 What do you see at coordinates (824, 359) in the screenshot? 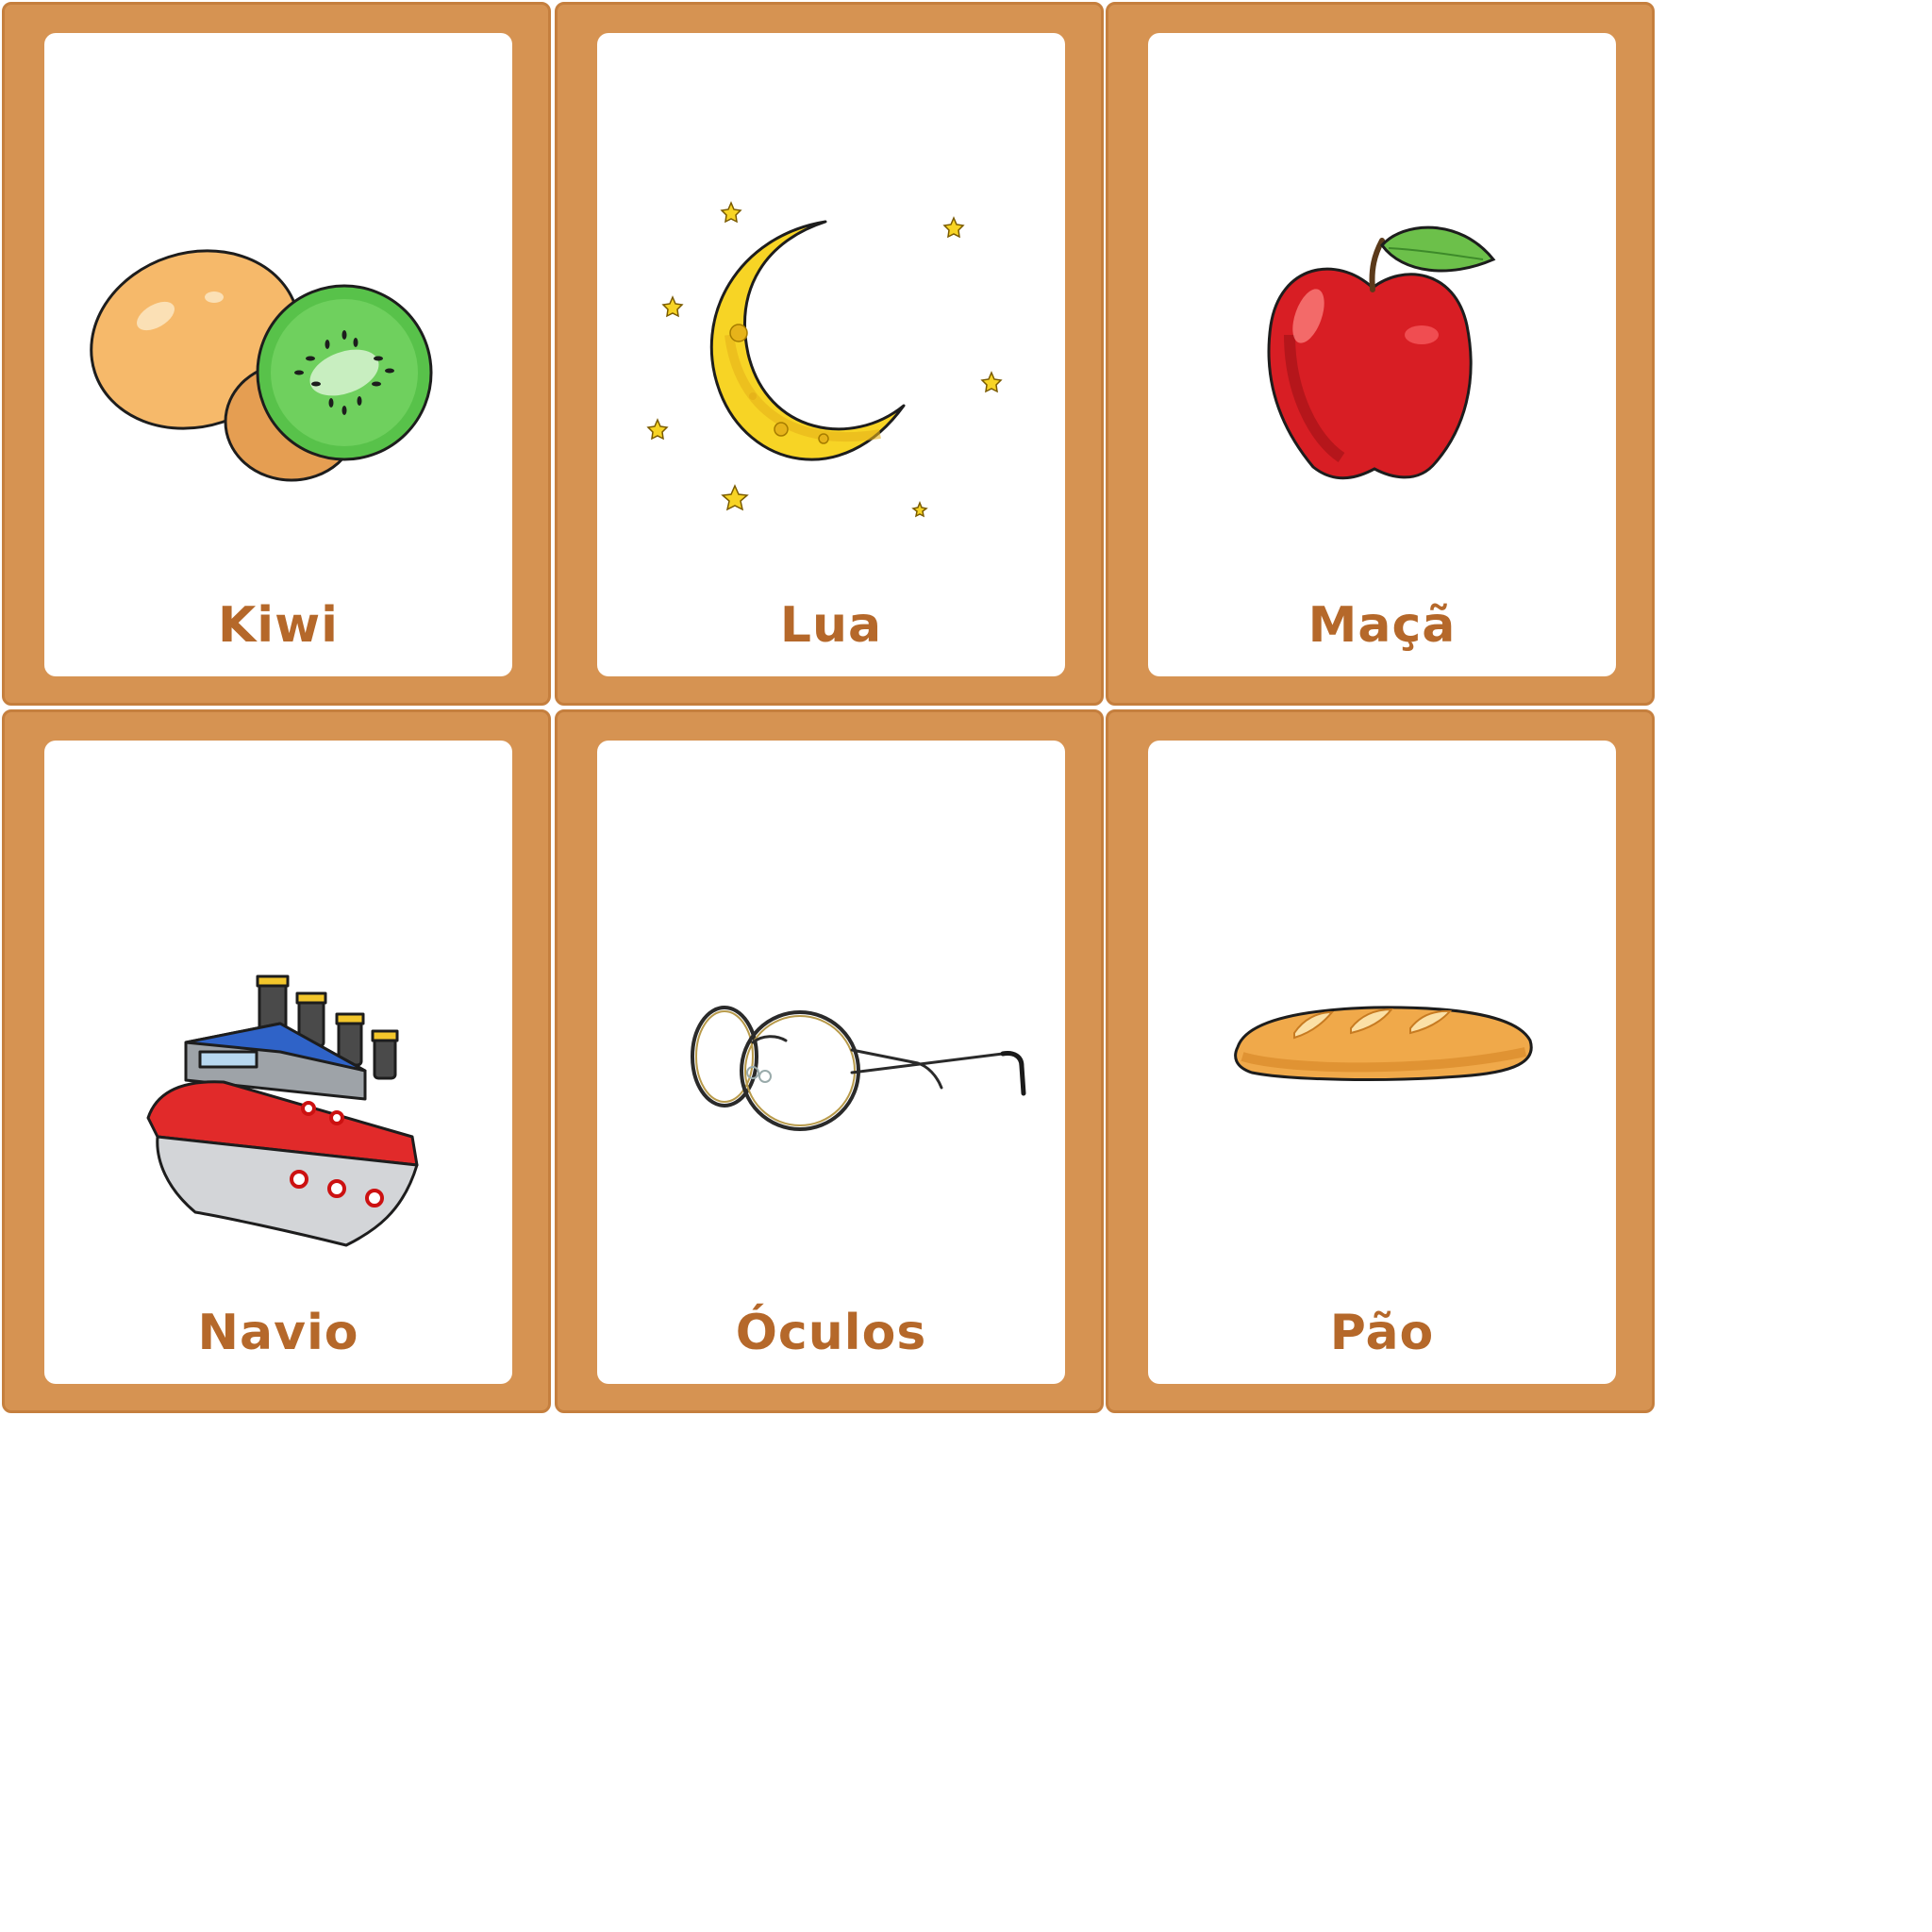
I see `moon-icon` at bounding box center [824, 359].